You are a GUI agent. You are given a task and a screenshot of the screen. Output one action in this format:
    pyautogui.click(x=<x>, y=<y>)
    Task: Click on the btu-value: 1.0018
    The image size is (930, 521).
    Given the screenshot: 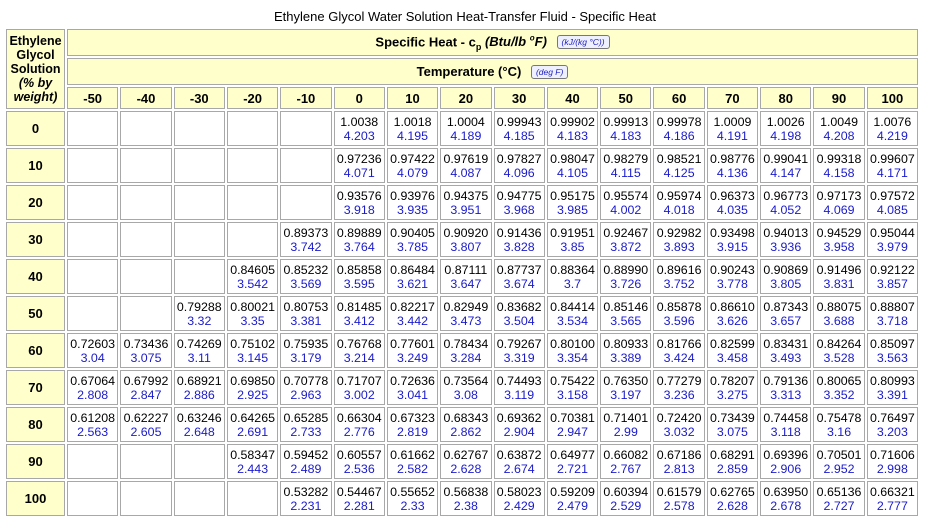 What is the action you would take?
    pyautogui.click(x=412, y=121)
    